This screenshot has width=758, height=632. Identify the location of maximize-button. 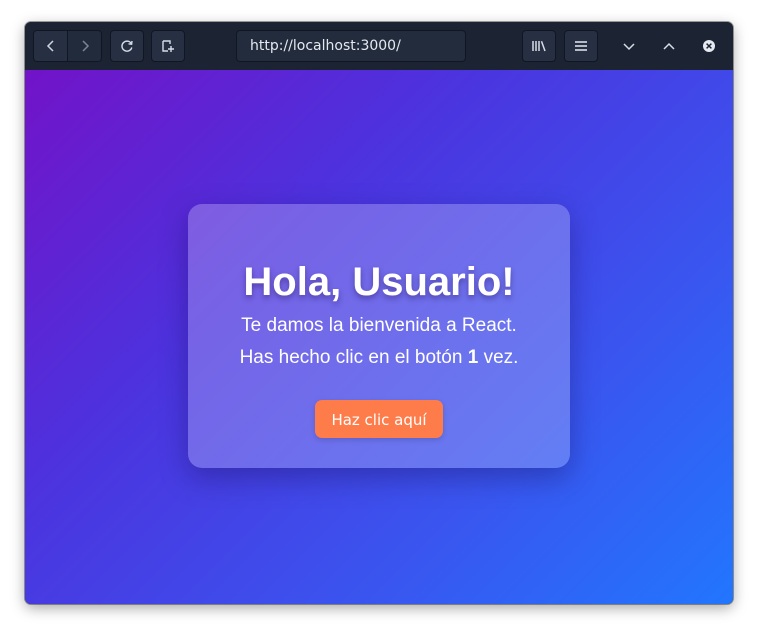
(669, 46).